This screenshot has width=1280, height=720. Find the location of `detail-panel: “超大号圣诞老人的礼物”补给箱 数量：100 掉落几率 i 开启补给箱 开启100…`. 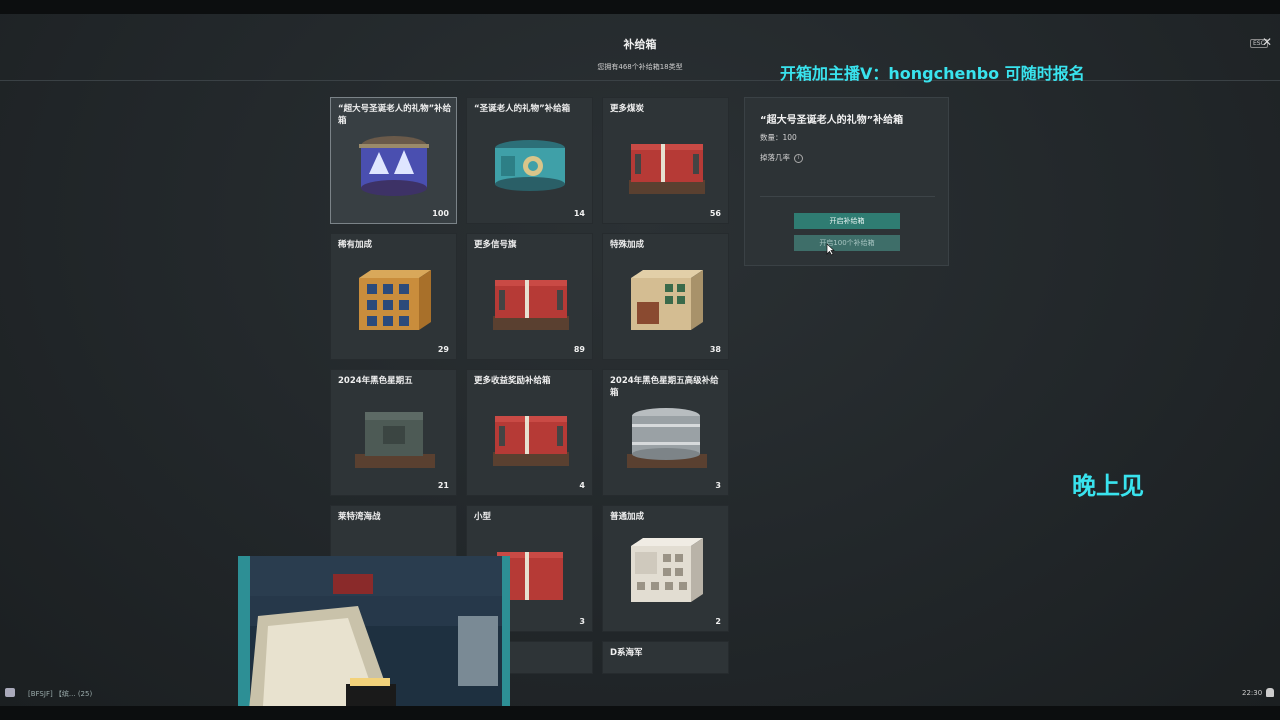

detail-panel: “超大号圣诞老人的礼物”补给箱 数量：100 掉落几率 i 开启补给箱 开启100… is located at coordinates (846, 181).